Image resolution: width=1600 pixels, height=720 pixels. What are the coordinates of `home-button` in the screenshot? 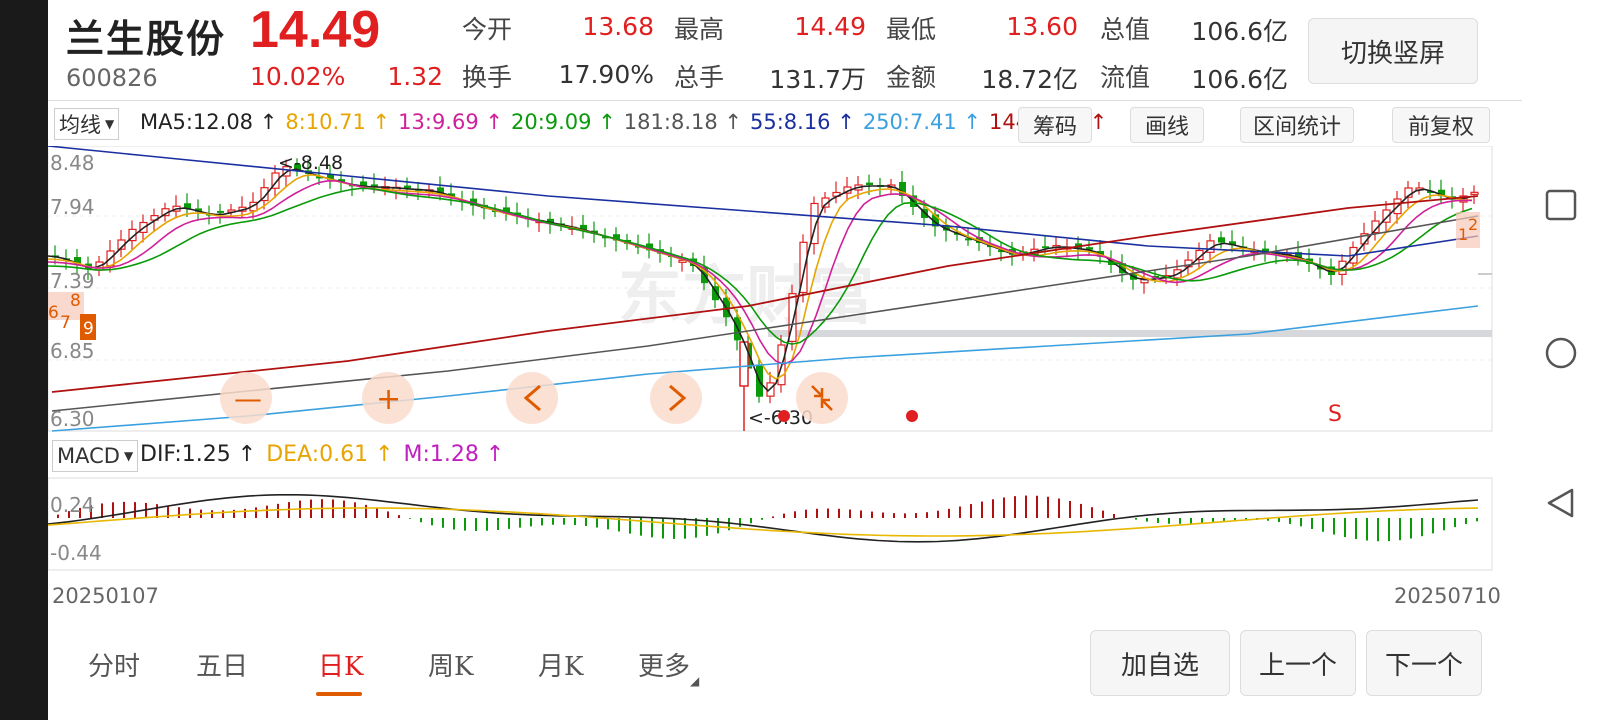 It's located at (1561, 353).